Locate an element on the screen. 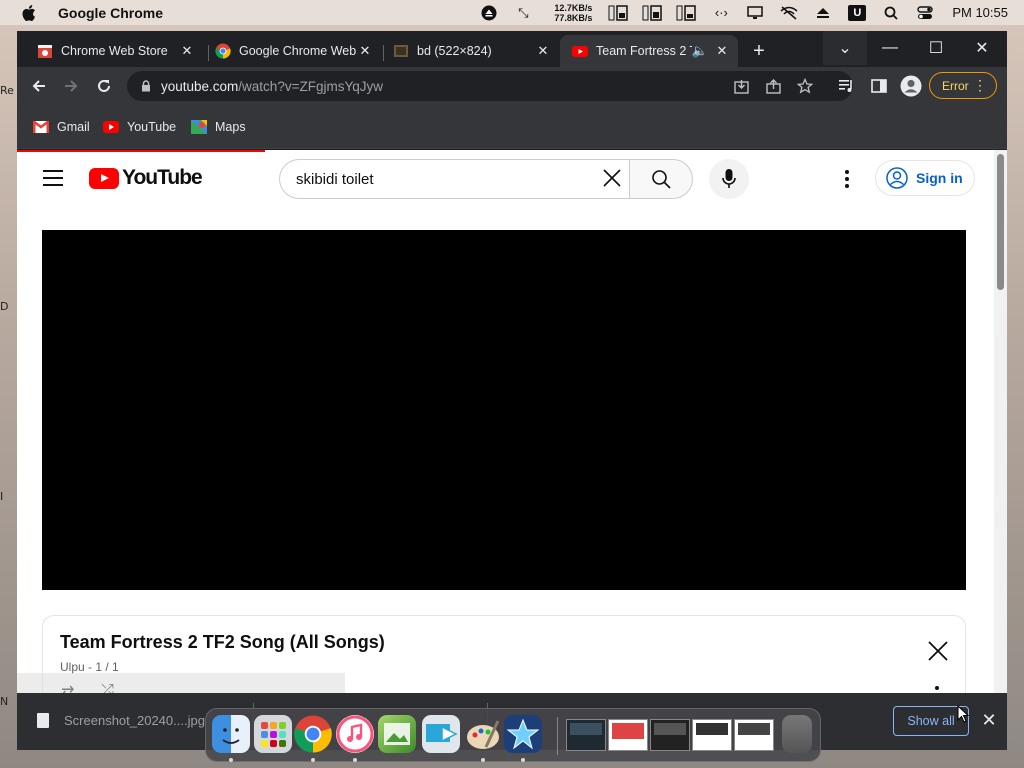 This screenshot has height=768, width=1024. clear-search-icon is located at coordinates (612, 179).